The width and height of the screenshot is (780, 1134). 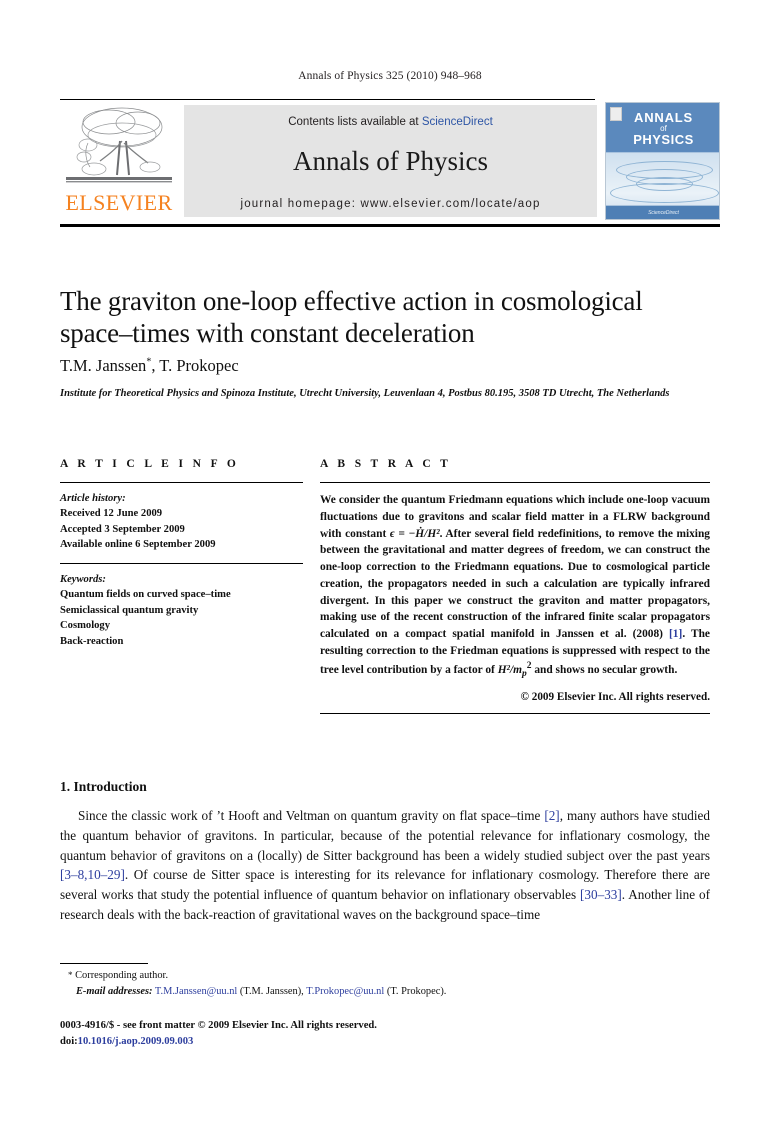 I want to click on email-link-janssen: T.M.Janssen@uu.nl, so click(x=196, y=991).